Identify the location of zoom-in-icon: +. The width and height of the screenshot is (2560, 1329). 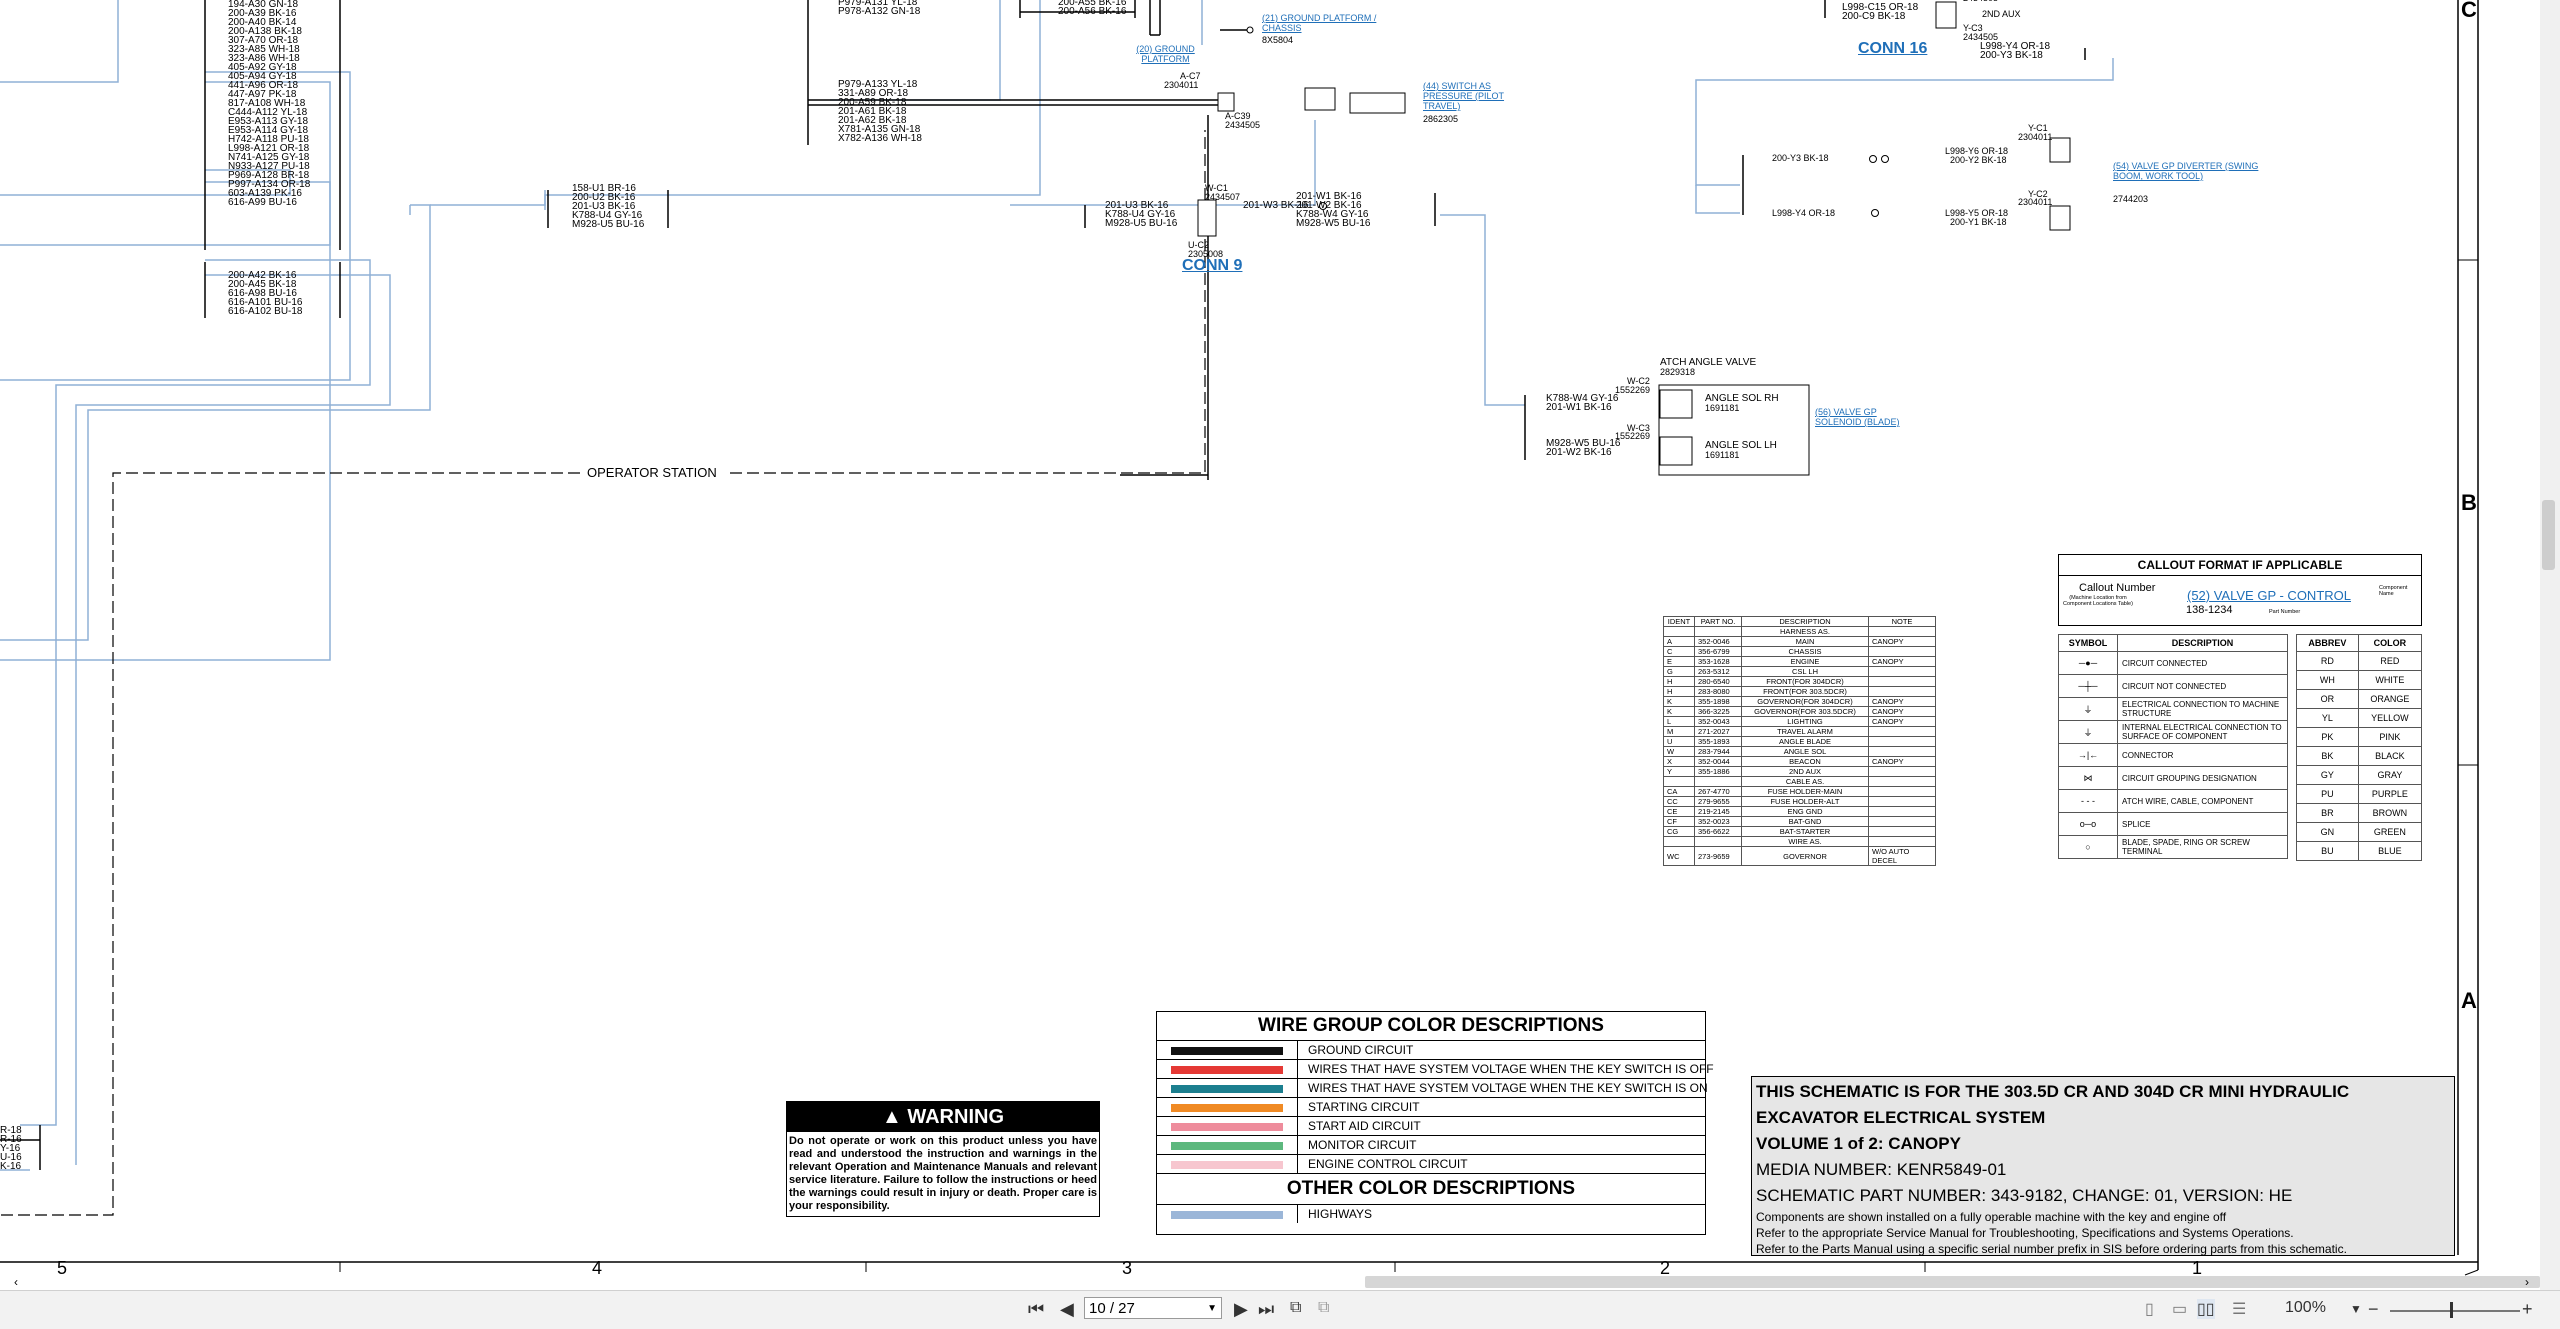
(2527, 1309).